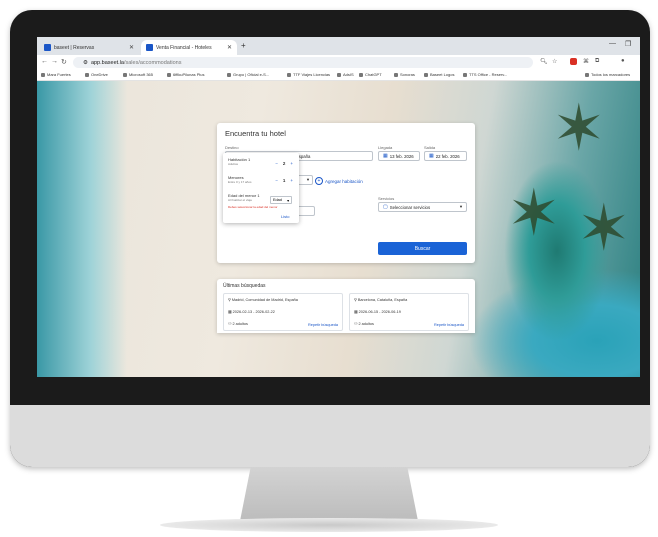 The height and width of the screenshot is (537, 658). I want to click on checkout-label: Salida, so click(430, 147).